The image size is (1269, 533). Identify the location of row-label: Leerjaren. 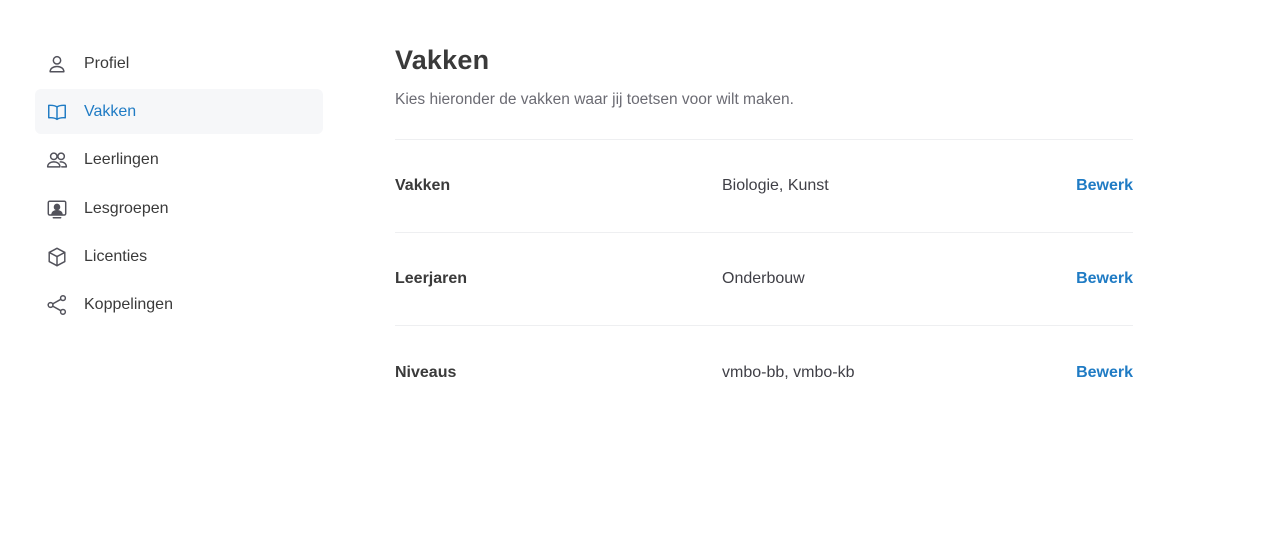
(431, 278).